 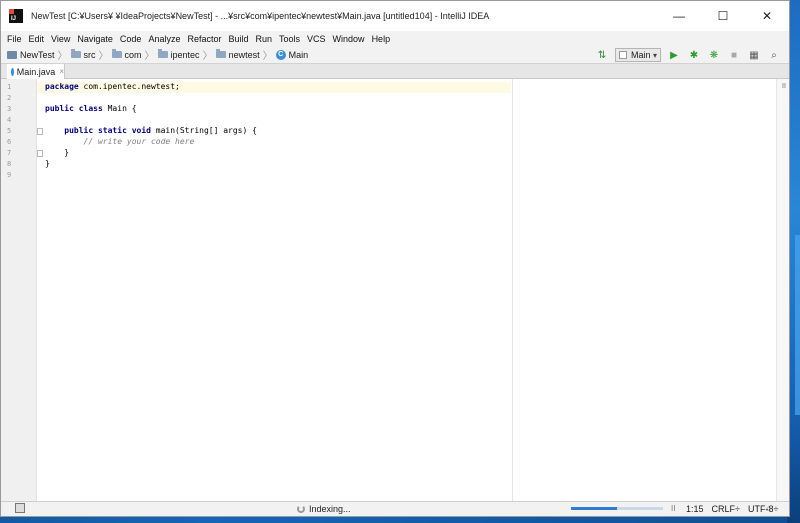 What do you see at coordinates (12, 71) in the screenshot?
I see `java-file-icon` at bounding box center [12, 71].